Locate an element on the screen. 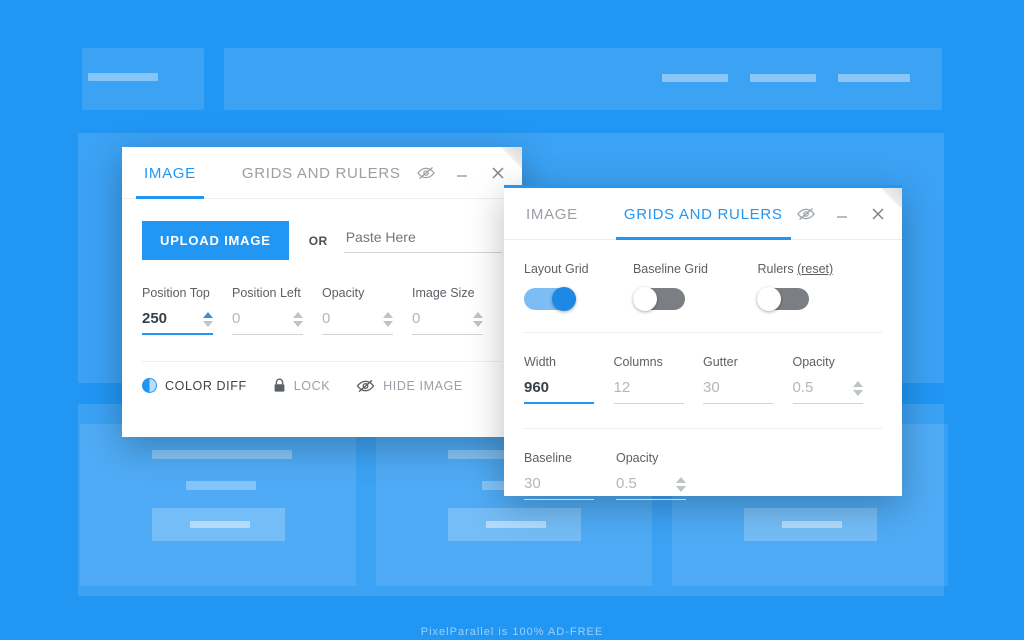 The height and width of the screenshot is (640, 1024). field-label: Gutter is located at coordinates (720, 362).